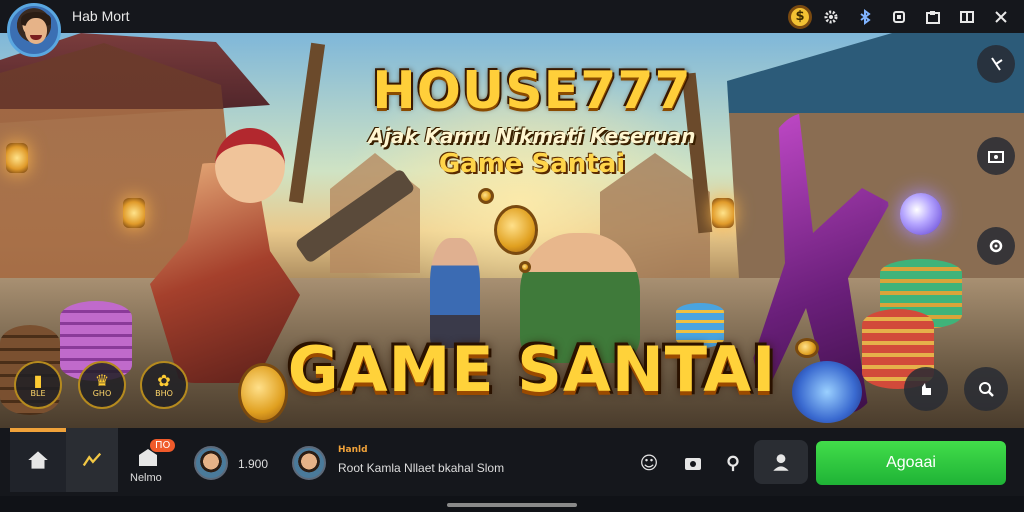  Describe the element at coordinates (102, 393) in the screenshot. I see `round-button-label: GHO` at that location.